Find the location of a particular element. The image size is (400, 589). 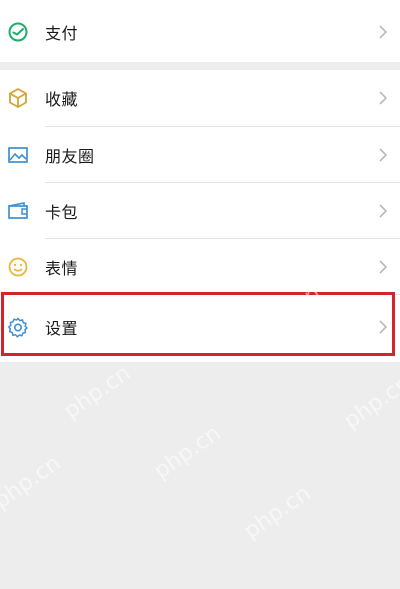

wallet-check-icon is located at coordinates (18, 32).